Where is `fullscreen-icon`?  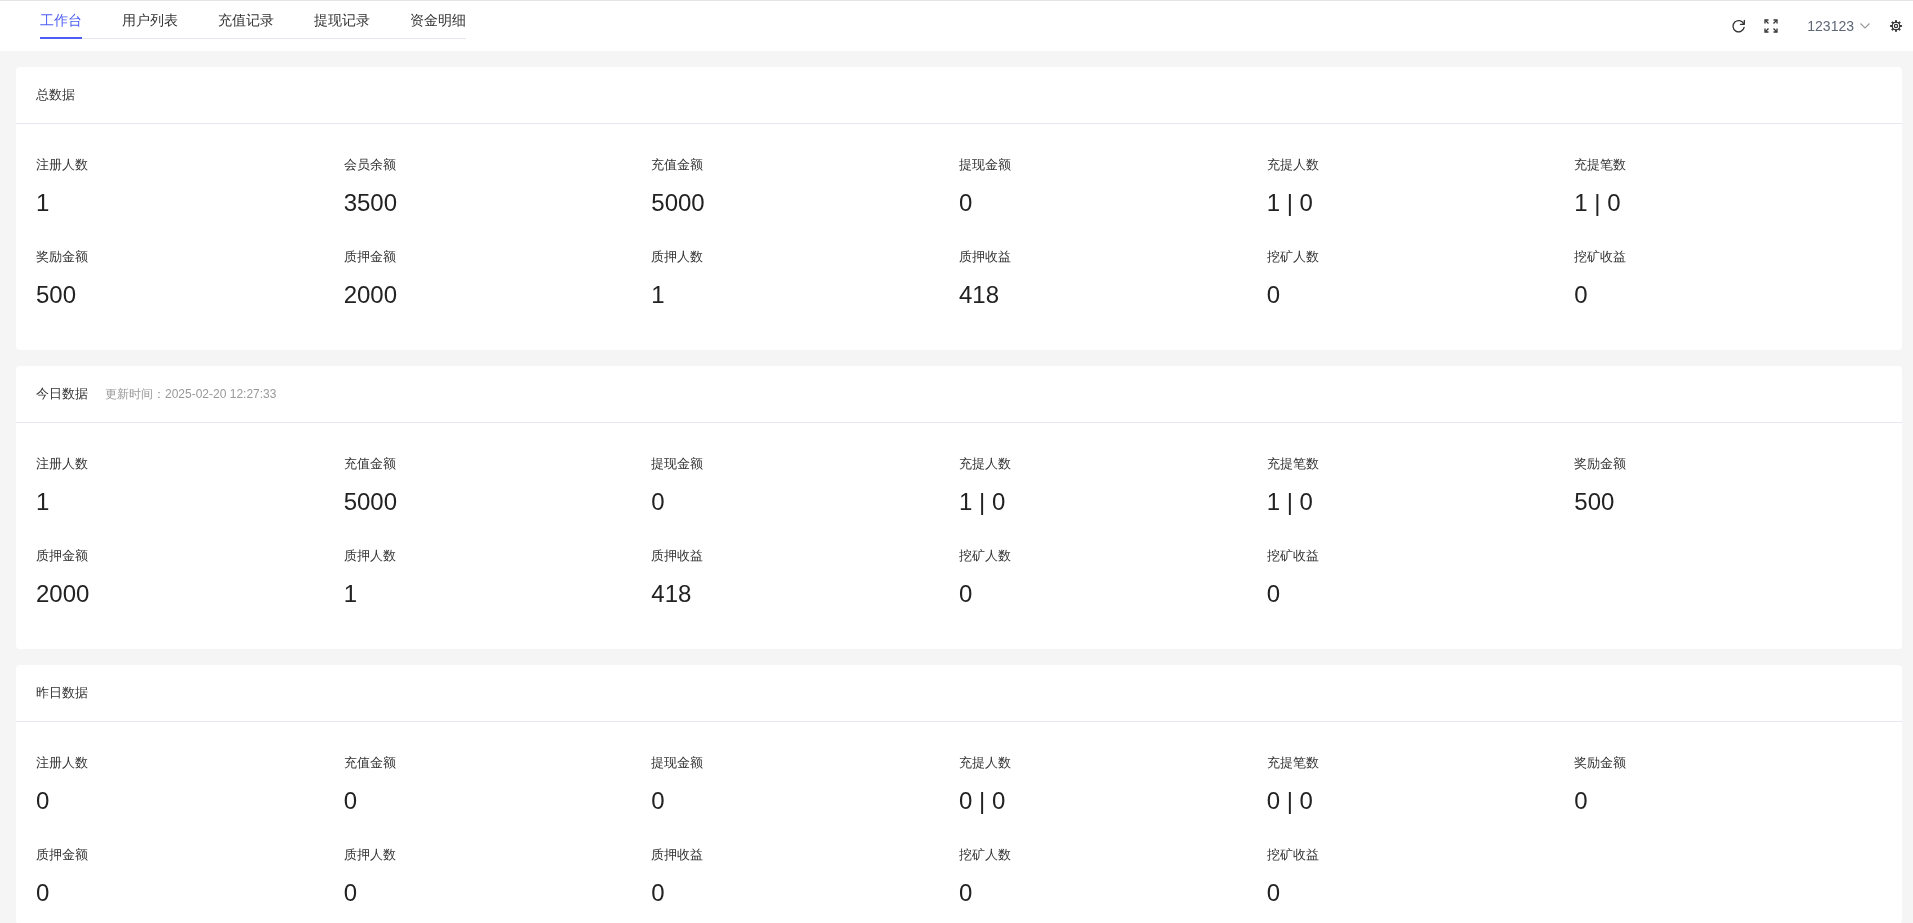 fullscreen-icon is located at coordinates (1771, 26).